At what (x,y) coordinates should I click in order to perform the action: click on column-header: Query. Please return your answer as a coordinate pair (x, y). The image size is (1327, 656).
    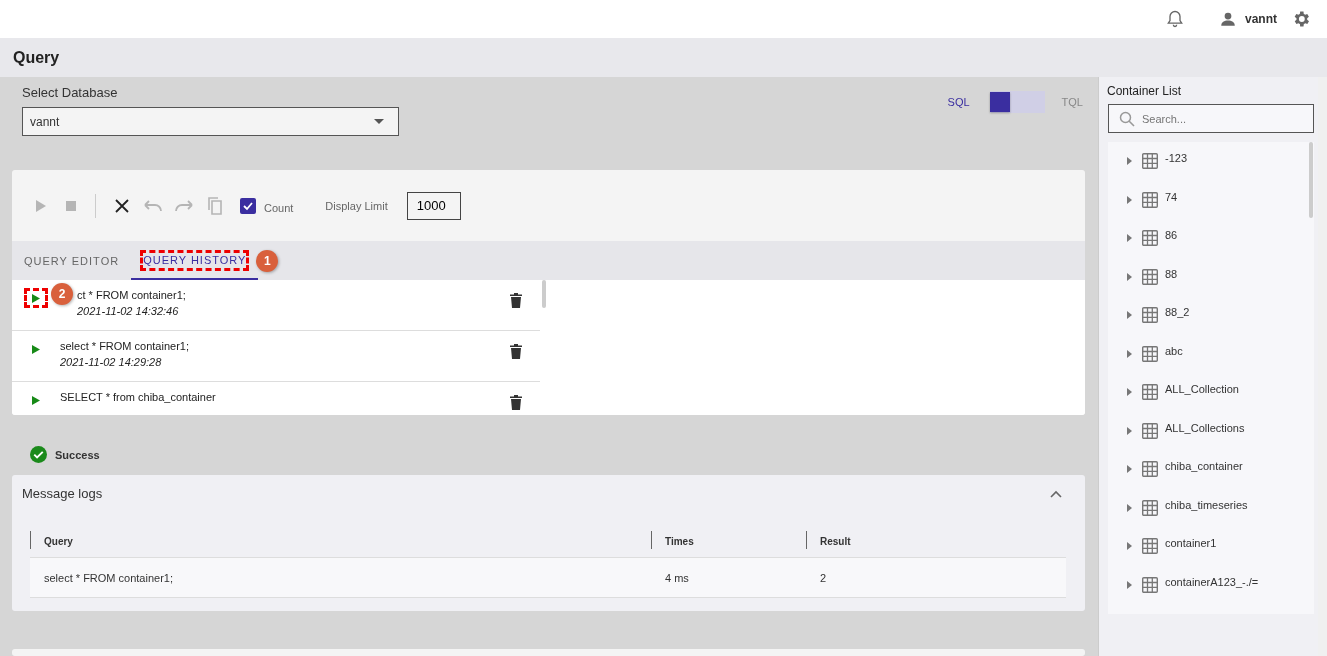
    Looking at the image, I should click on (58, 541).